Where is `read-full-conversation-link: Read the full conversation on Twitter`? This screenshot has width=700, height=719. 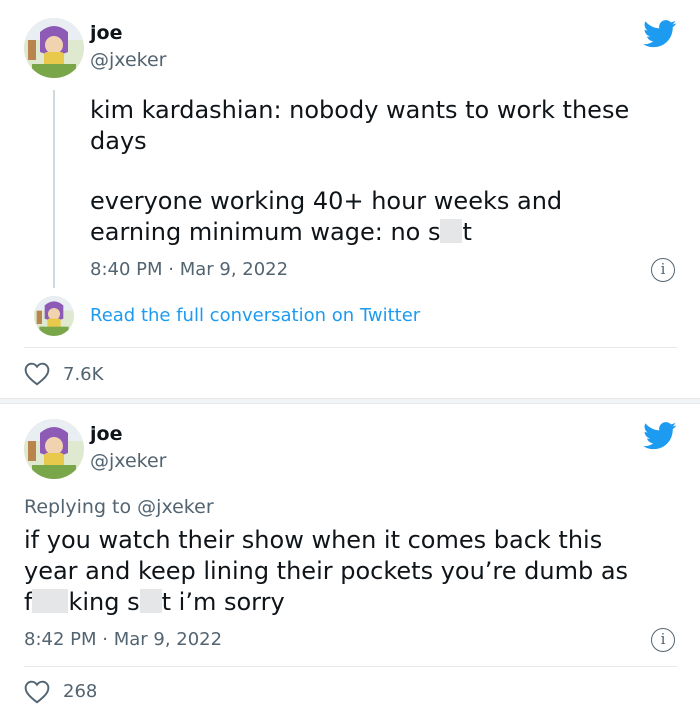
read-full-conversation-link: Read the full conversation on Twitter is located at coordinates (255, 315).